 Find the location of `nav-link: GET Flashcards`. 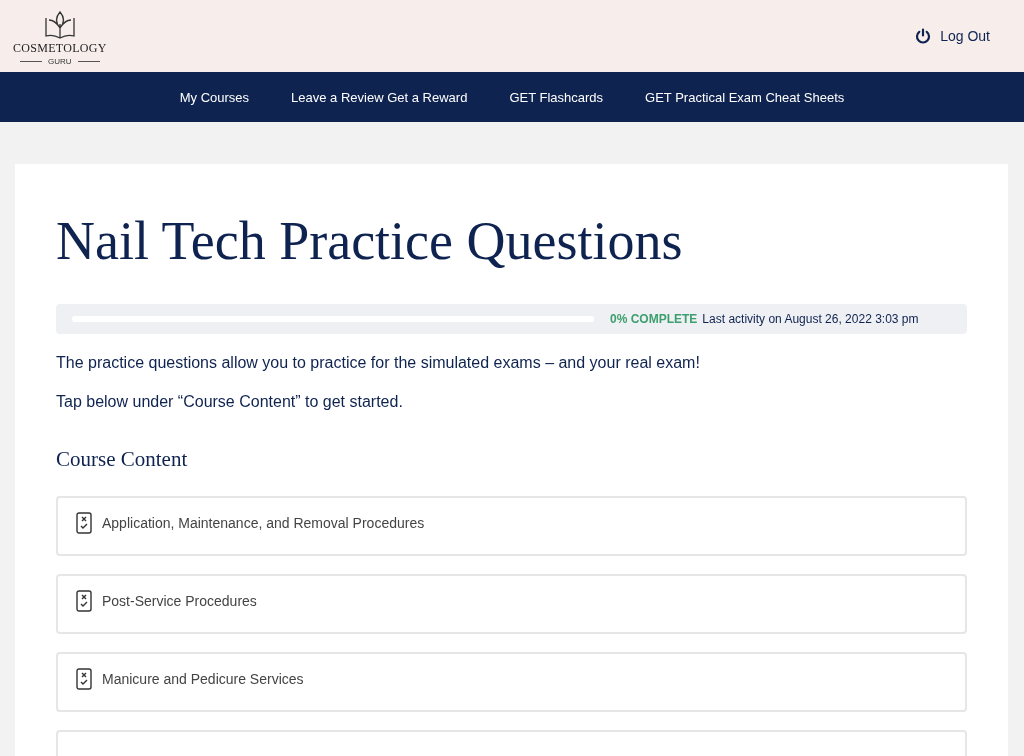

nav-link: GET Flashcards is located at coordinates (556, 97).